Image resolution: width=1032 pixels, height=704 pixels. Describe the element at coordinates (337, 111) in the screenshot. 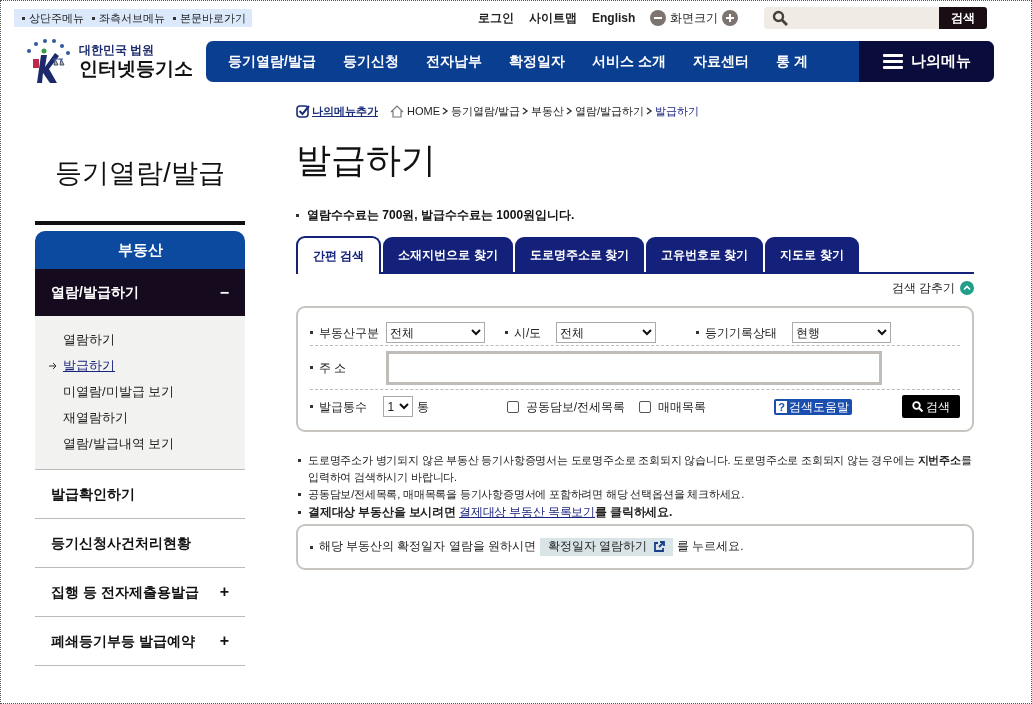

I see `add-my-menu-link: 나의메뉴추가` at that location.